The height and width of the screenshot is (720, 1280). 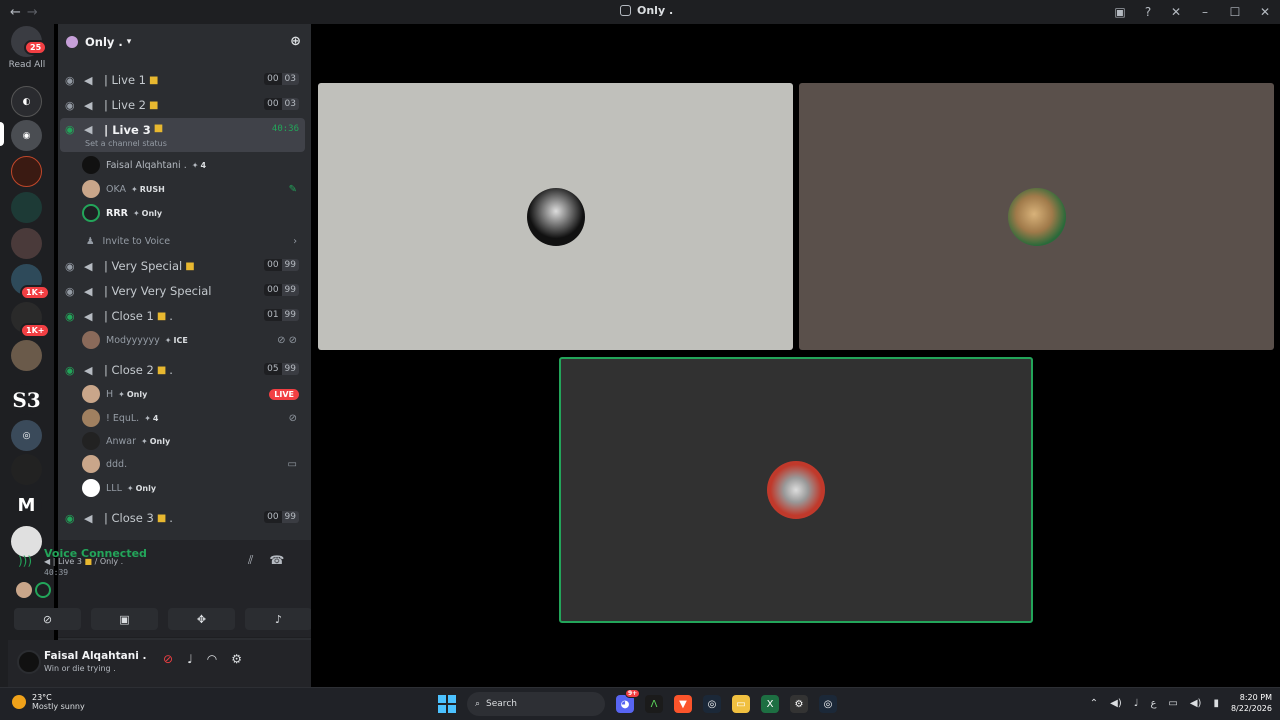 What do you see at coordinates (796, 490) in the screenshot?
I see `speaking-participant-tile` at bounding box center [796, 490].